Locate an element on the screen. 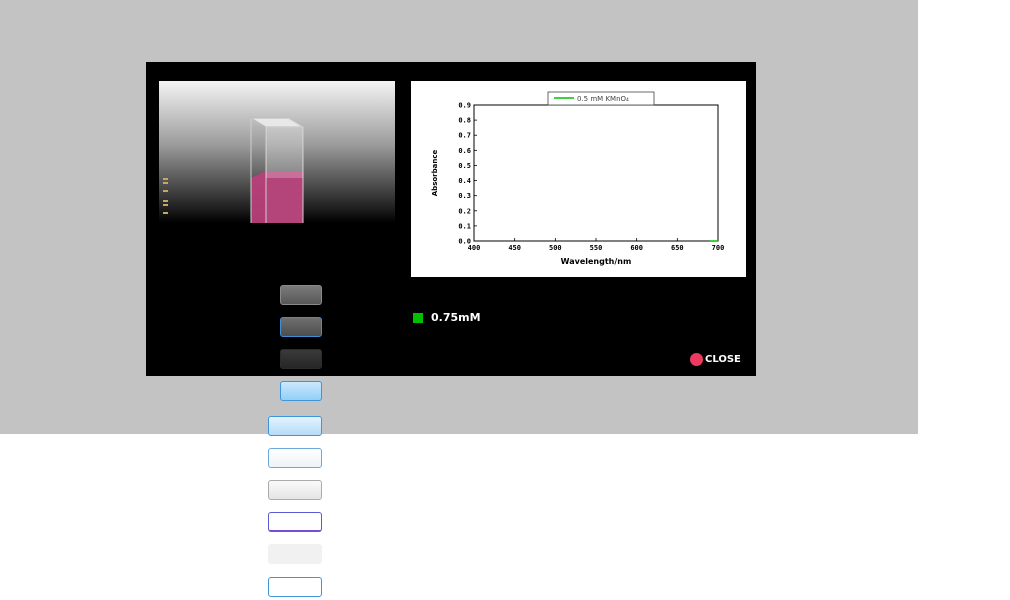  y-axis-label: Absorbance is located at coordinates (435, 173).